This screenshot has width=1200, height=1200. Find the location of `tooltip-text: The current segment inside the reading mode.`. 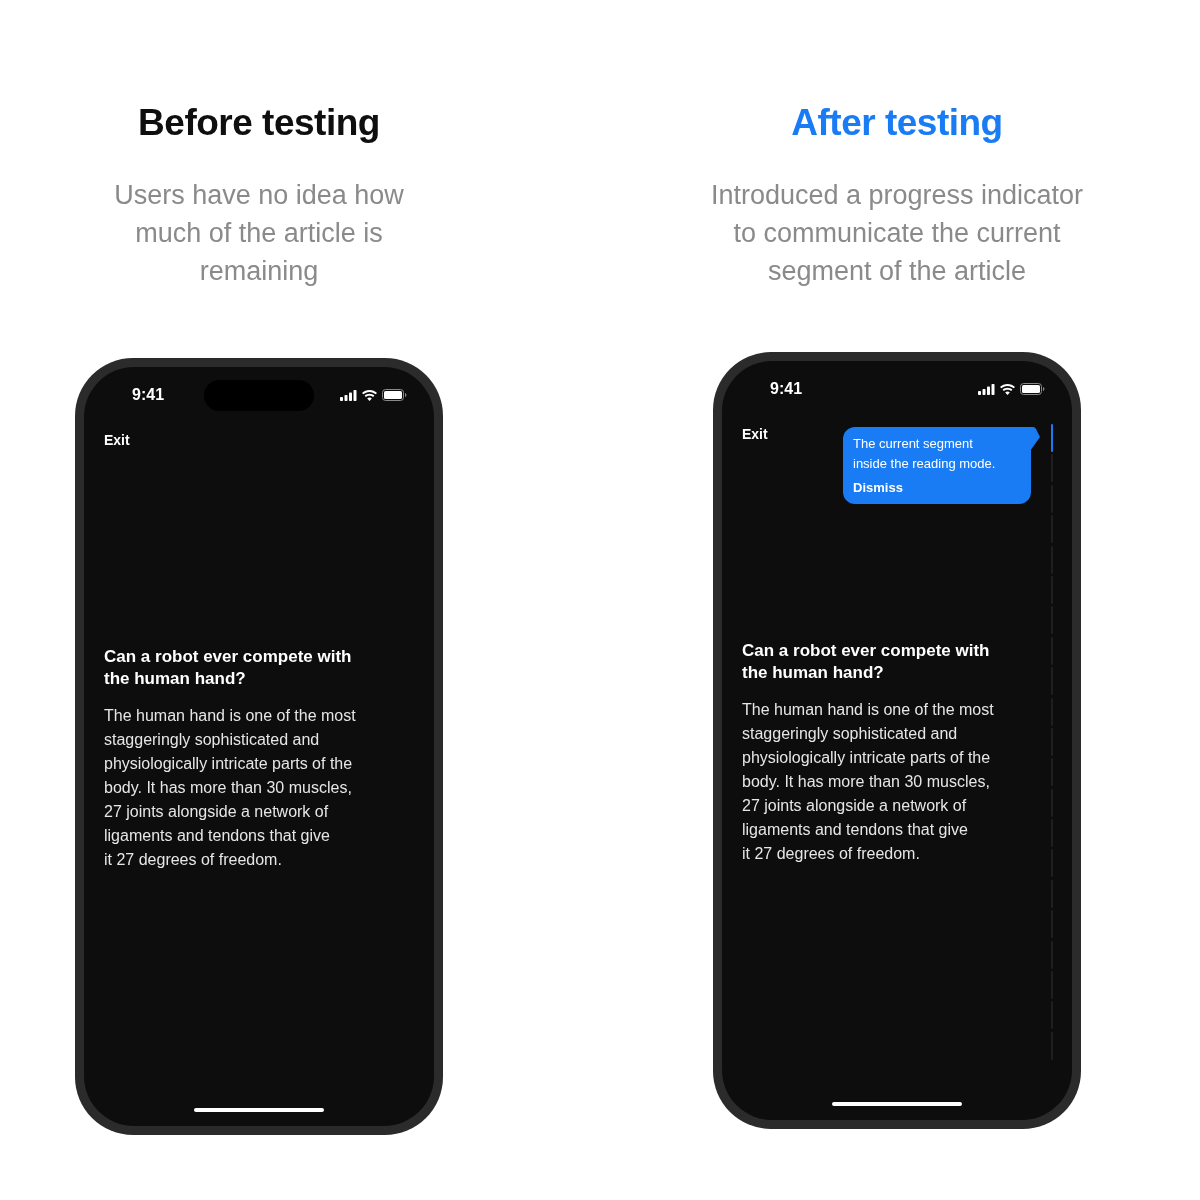

tooltip-text: The current segment inside the reading mode. is located at coordinates (924, 454).